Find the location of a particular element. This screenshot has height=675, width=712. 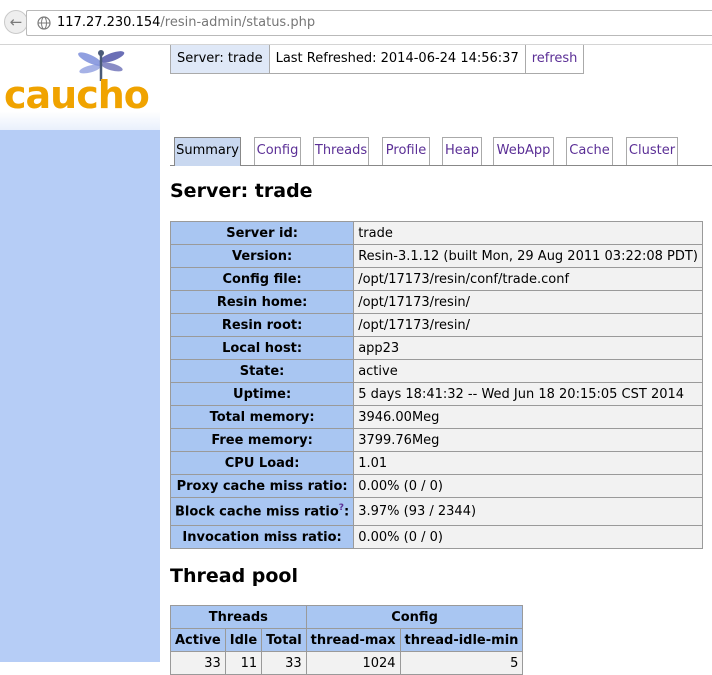

tab-profile: Profile is located at coordinates (406, 151).